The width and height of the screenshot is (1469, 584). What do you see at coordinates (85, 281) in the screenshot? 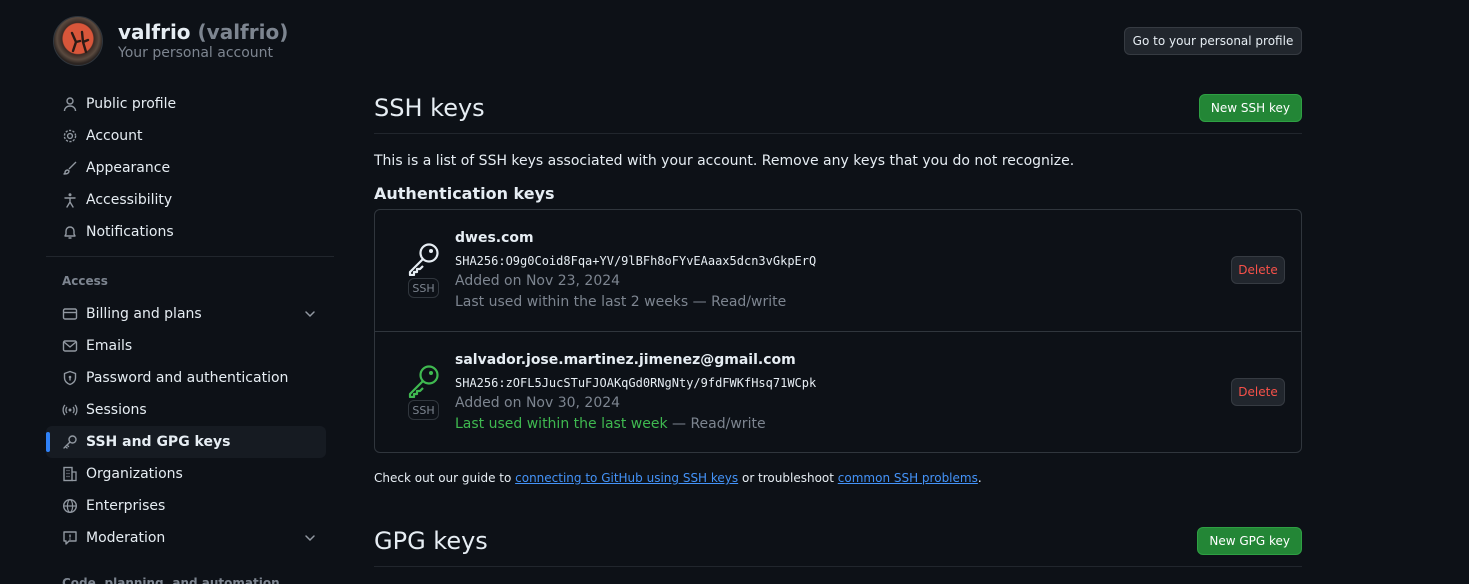
I see `sidebar-heading-access: Access` at bounding box center [85, 281].